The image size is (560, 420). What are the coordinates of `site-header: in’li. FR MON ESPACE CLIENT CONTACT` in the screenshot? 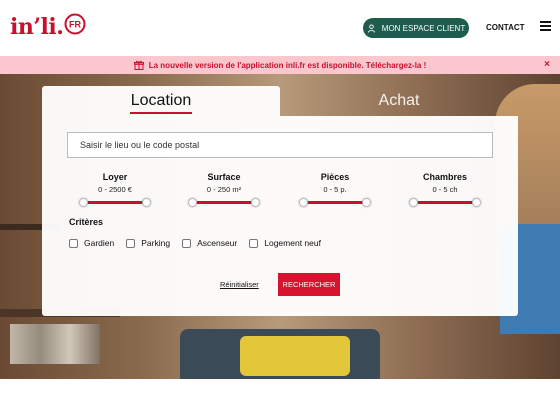 It's located at (280, 28).